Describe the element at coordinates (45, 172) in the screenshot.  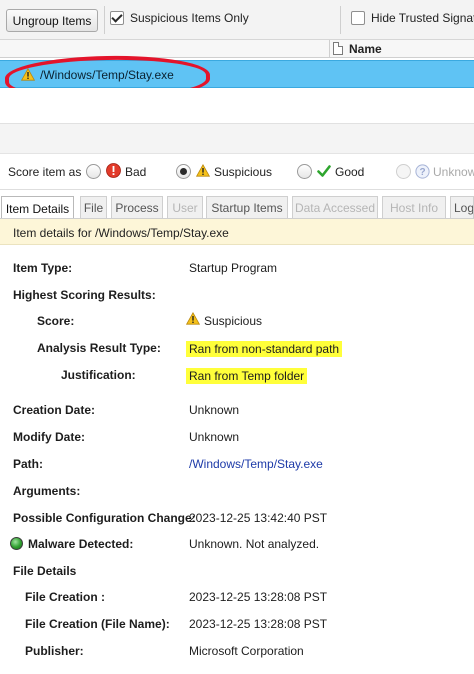
I see `score-item-label: Score item as` at that location.